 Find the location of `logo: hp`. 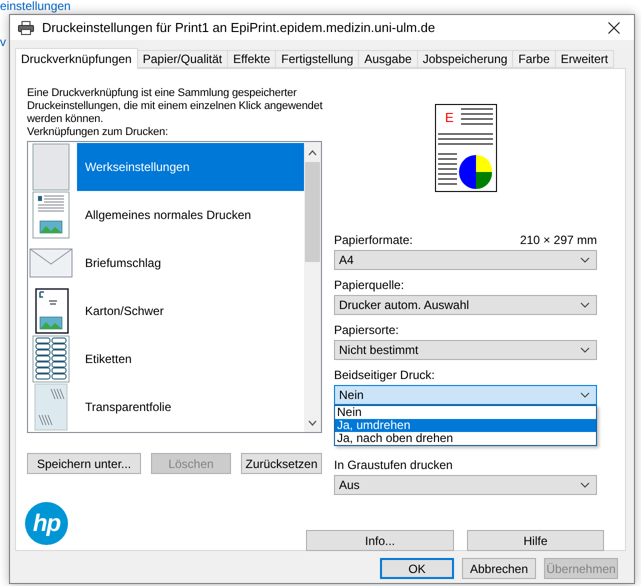

logo: hp is located at coordinates (46, 523).